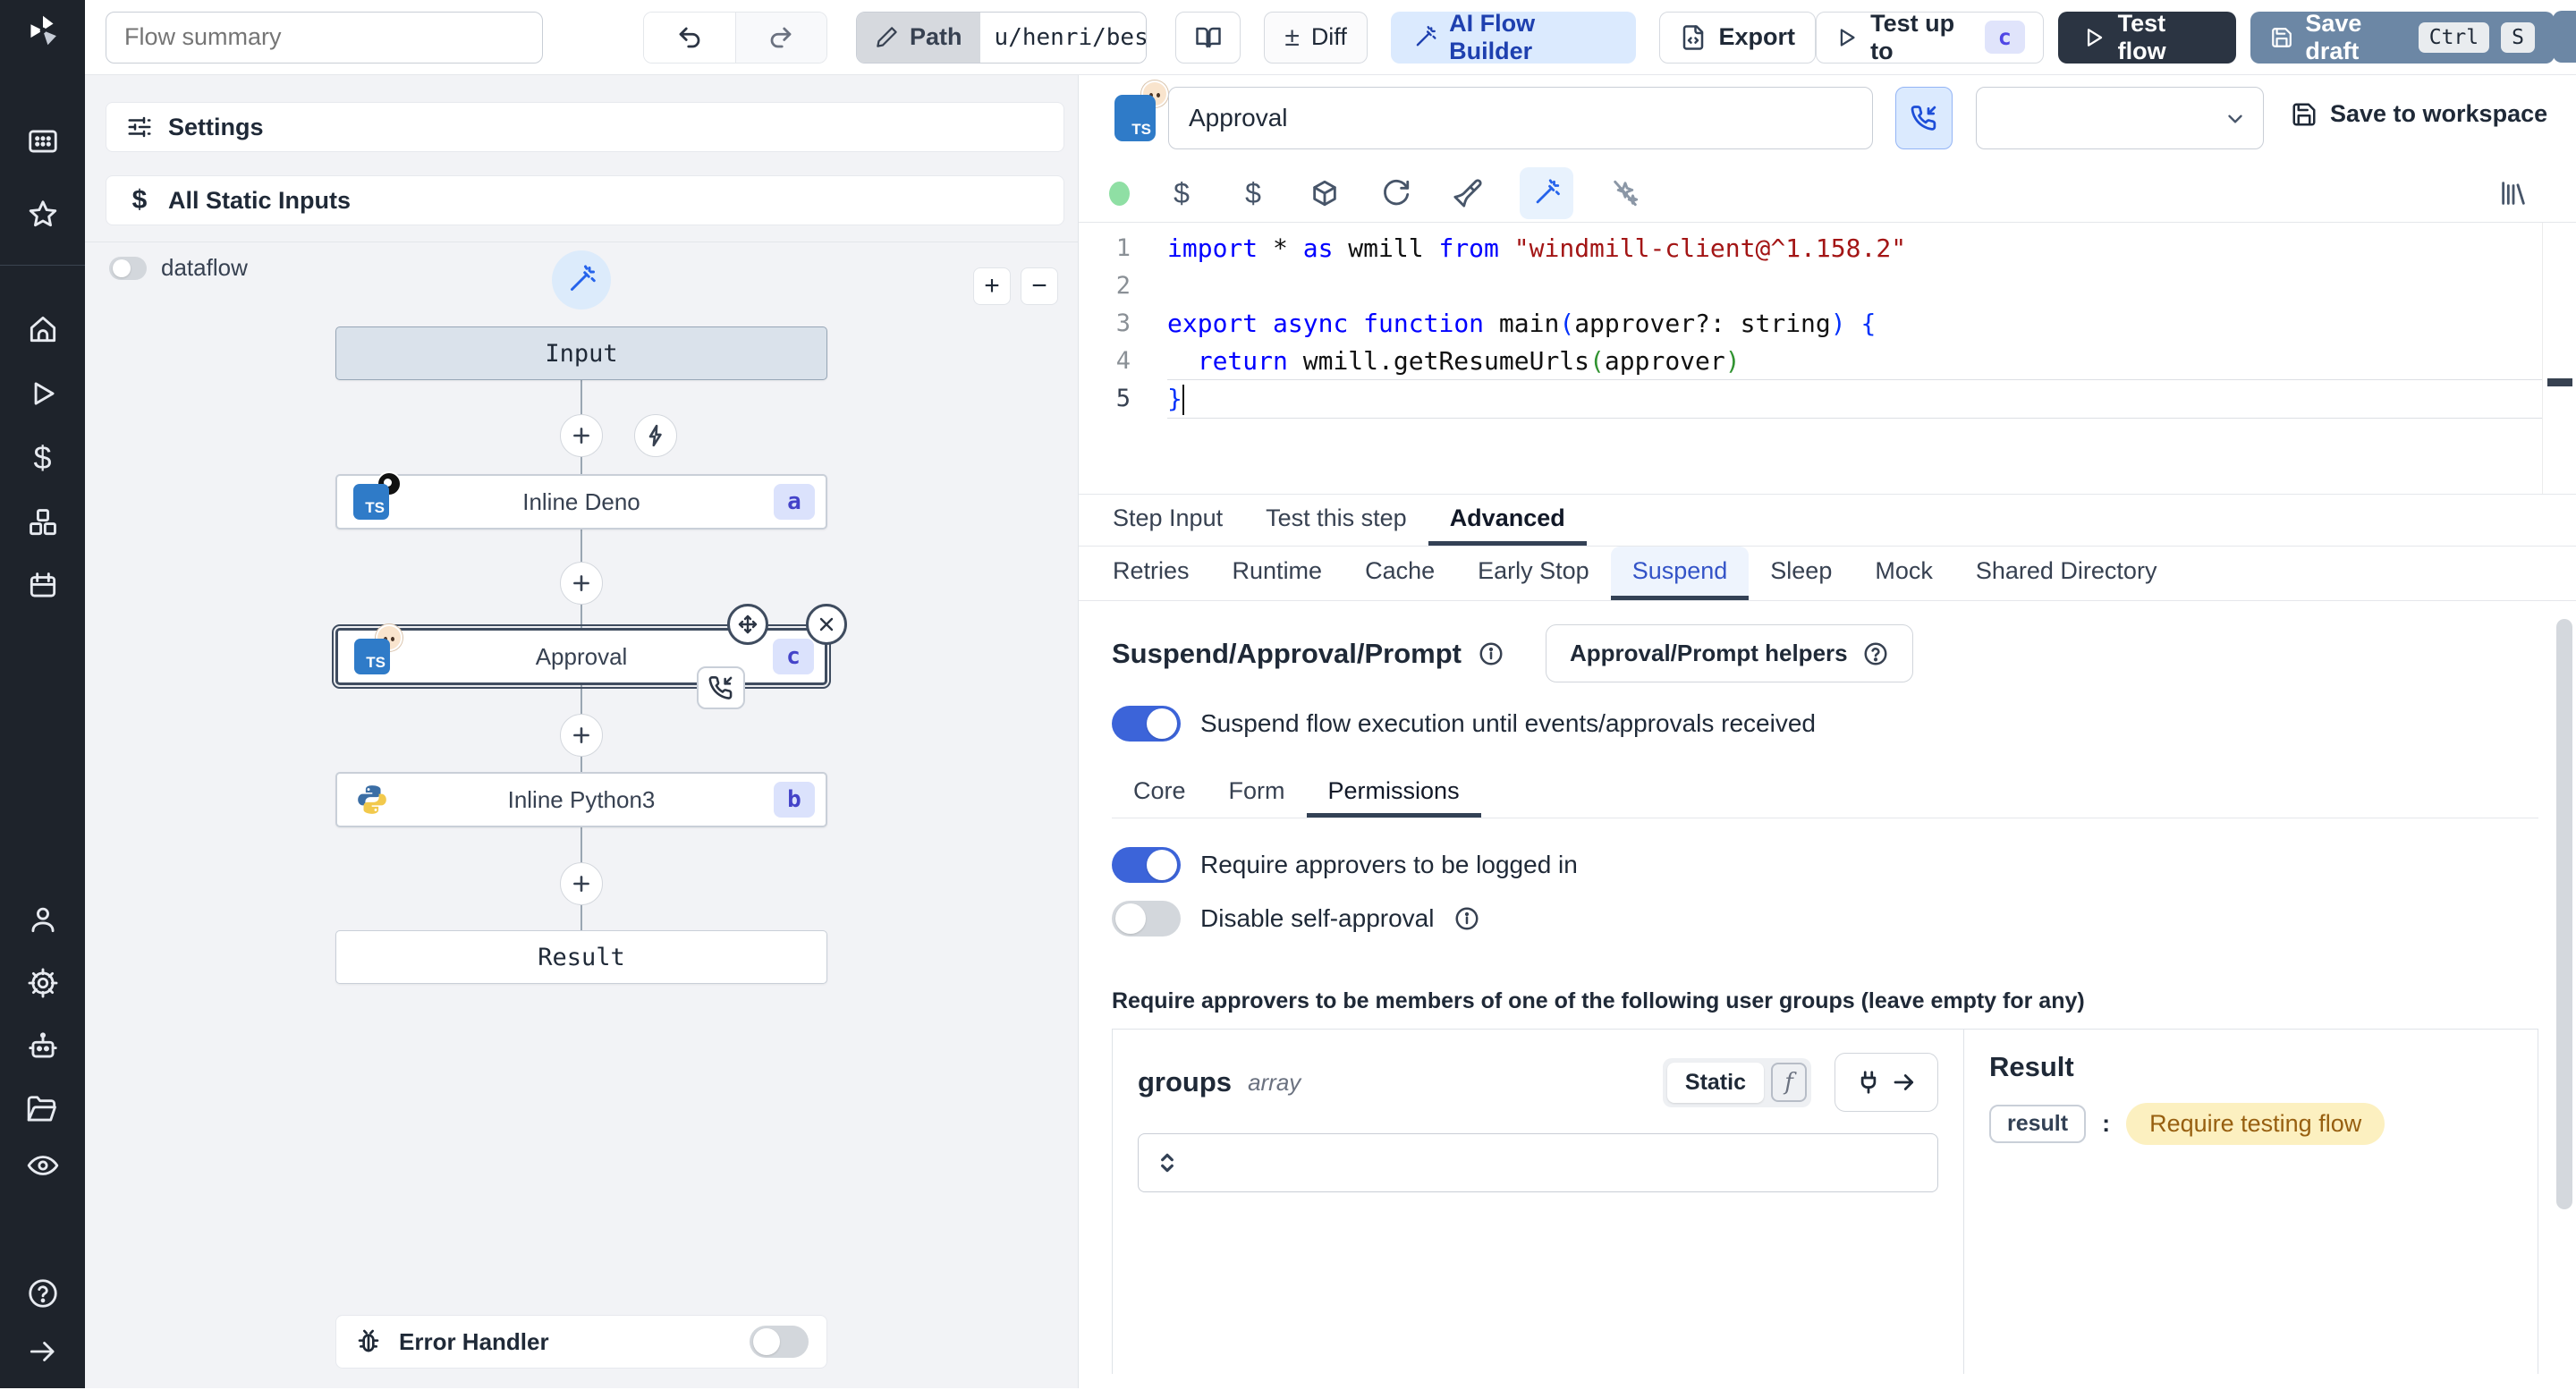 This screenshot has height=1390, width=2576. What do you see at coordinates (2402, 37) in the screenshot?
I see `save-draft-button: Save draft Ctrl S` at bounding box center [2402, 37].